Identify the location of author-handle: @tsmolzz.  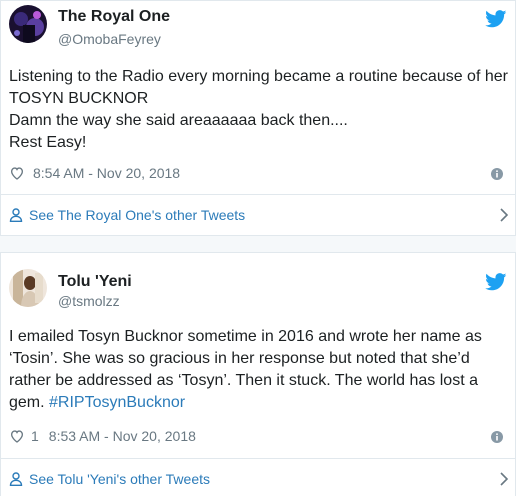
(89, 301).